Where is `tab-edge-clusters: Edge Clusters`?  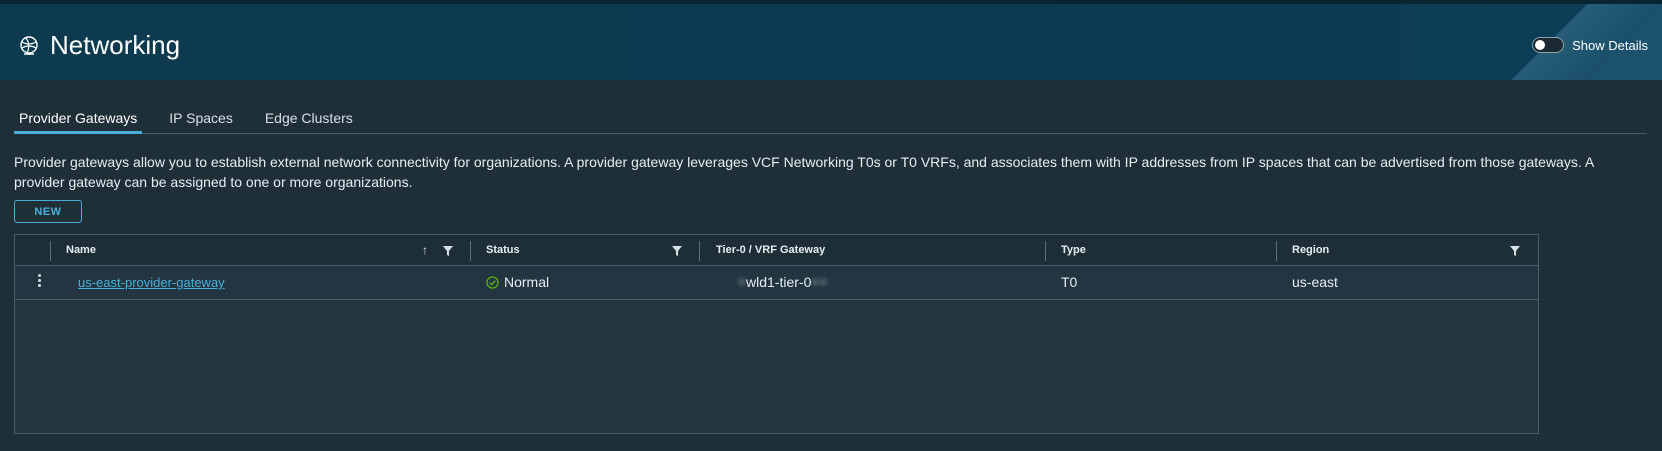
tab-edge-clusters: Edge Clusters is located at coordinates (309, 119).